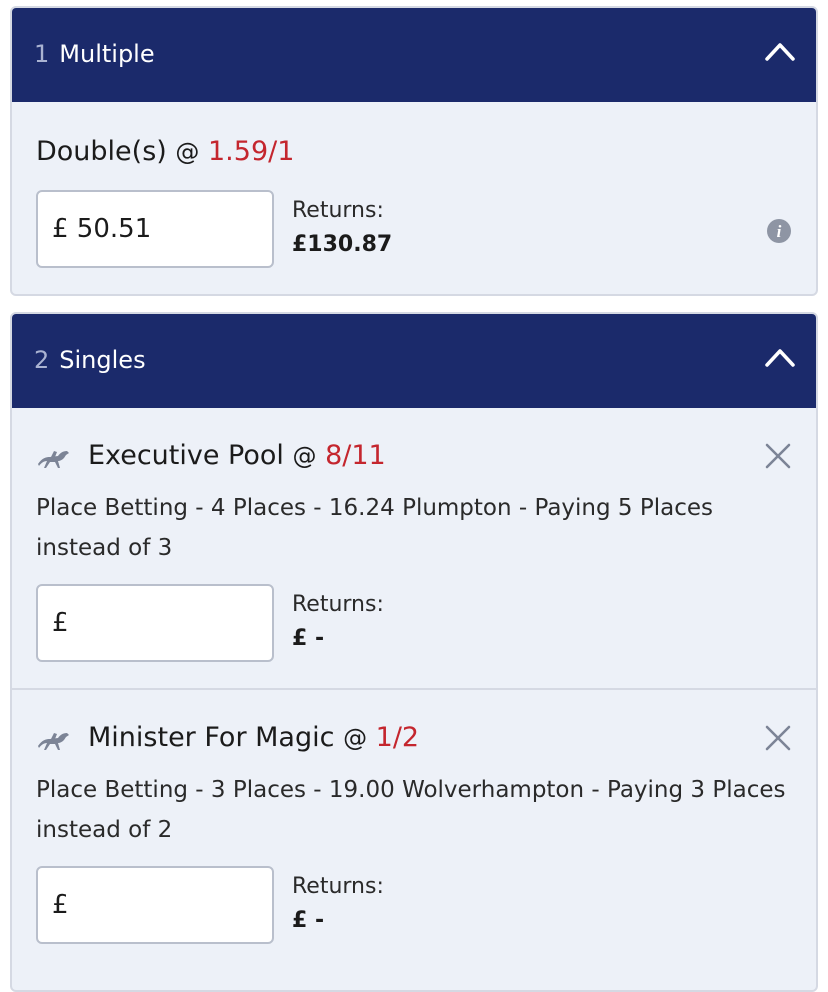 The image size is (828, 992). What do you see at coordinates (342, 244) in the screenshot?
I see `returns-value: £130.87` at bounding box center [342, 244].